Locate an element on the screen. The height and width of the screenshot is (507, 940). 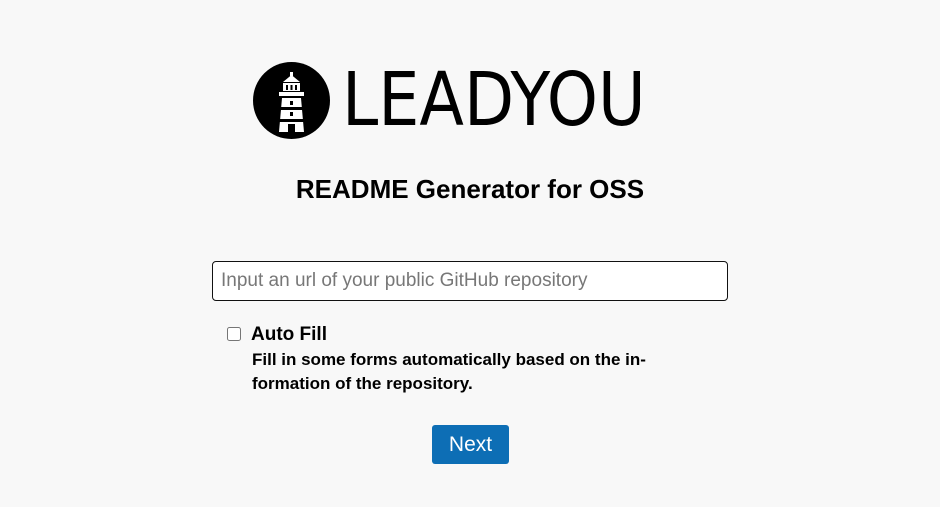
lighthouse-icon is located at coordinates (291, 100).